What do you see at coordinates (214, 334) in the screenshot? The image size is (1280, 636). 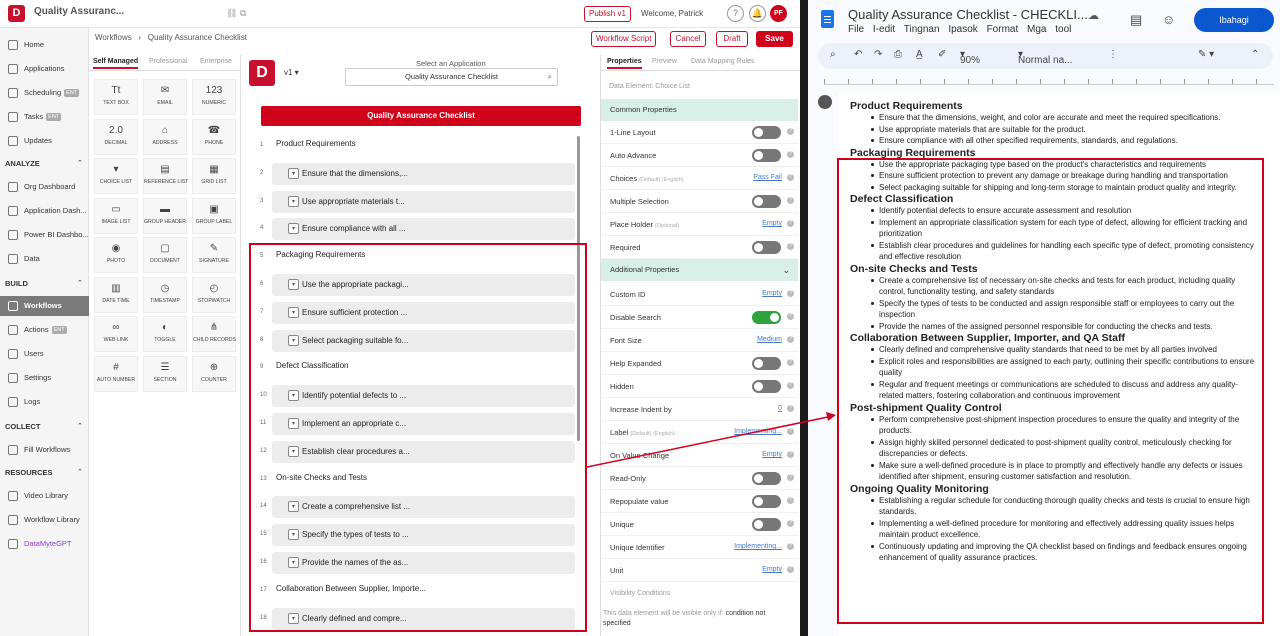 I see `tool-child-records: ⋔ CHILD RECORDS` at bounding box center [214, 334].